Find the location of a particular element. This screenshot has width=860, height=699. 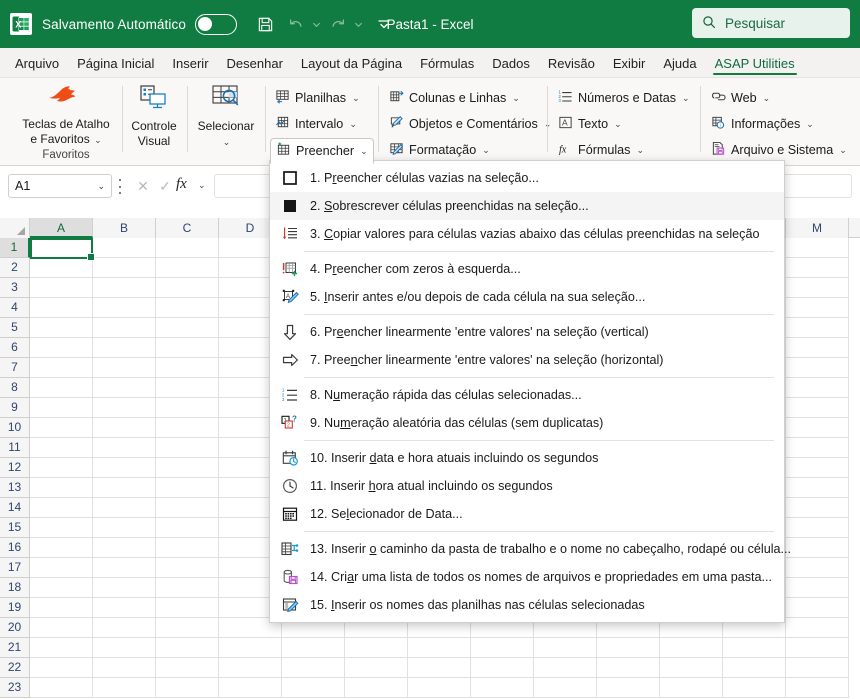

cell-B5 is located at coordinates (124, 328).